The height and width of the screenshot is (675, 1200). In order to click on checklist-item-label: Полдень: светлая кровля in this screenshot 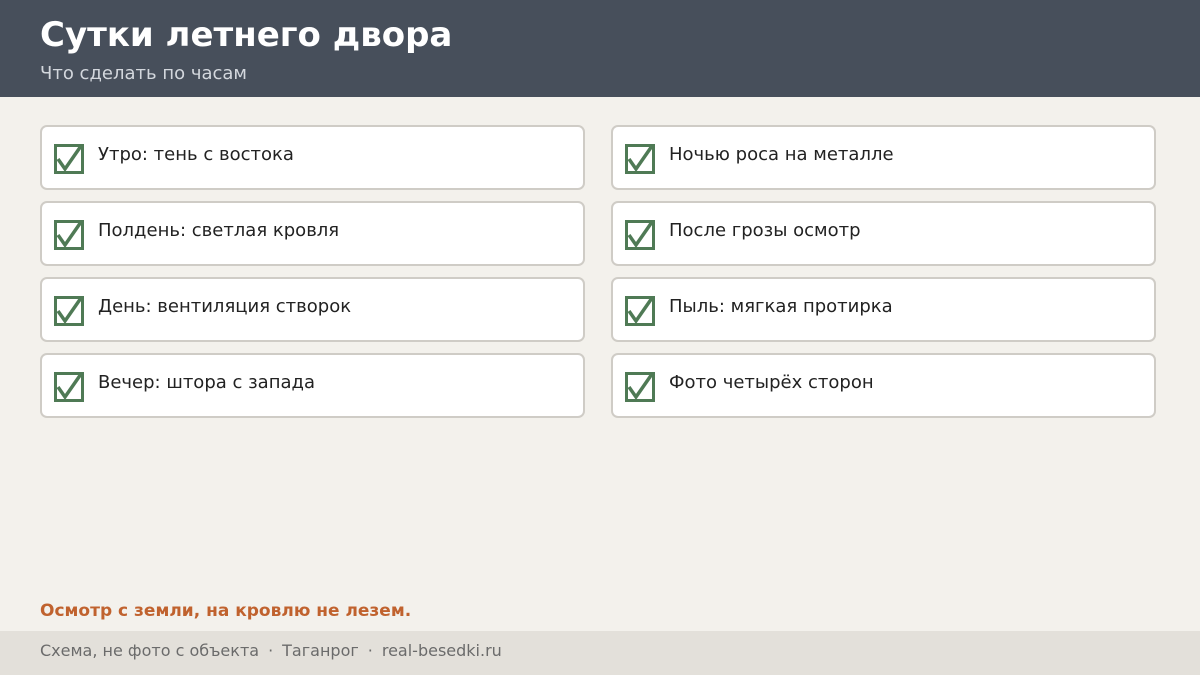, I will do `click(219, 230)`.